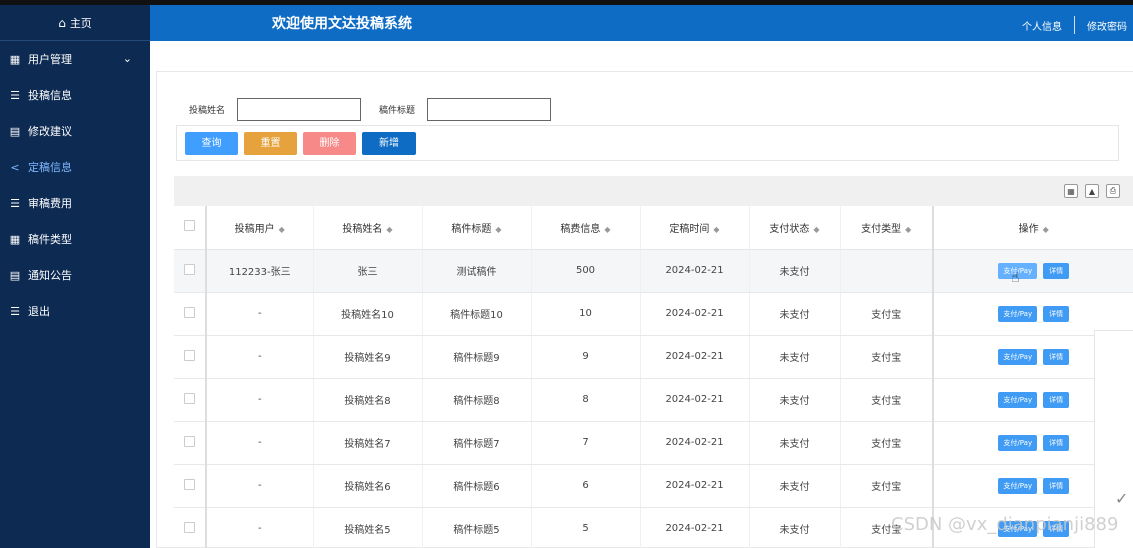  What do you see at coordinates (1071, 191) in the screenshot?
I see `columns-icon: ▦` at bounding box center [1071, 191].